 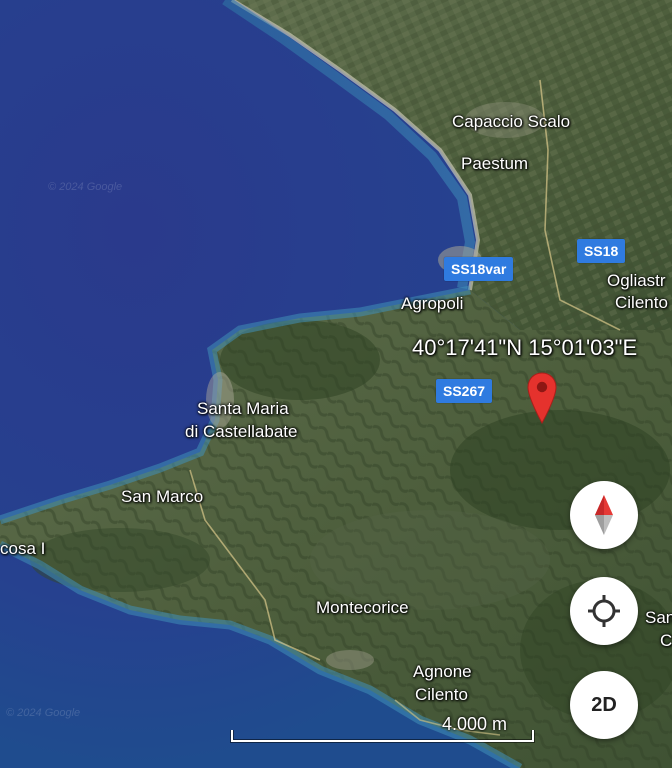 I want to click on place-label-paestum: Paestum, so click(x=494, y=164).